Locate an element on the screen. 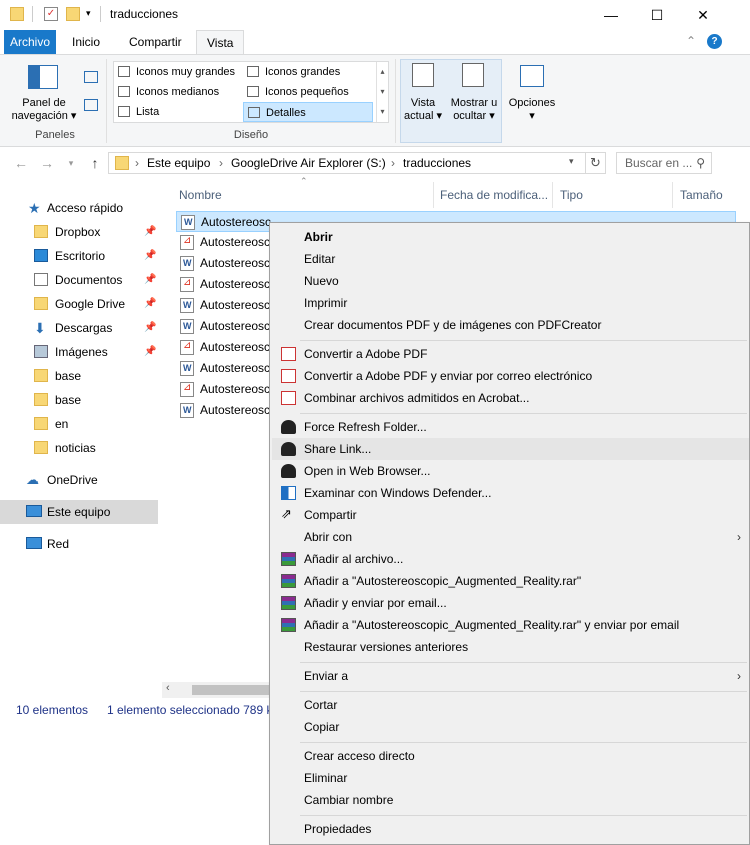 The image size is (750, 845). back-button: ← is located at coordinates (21, 163).